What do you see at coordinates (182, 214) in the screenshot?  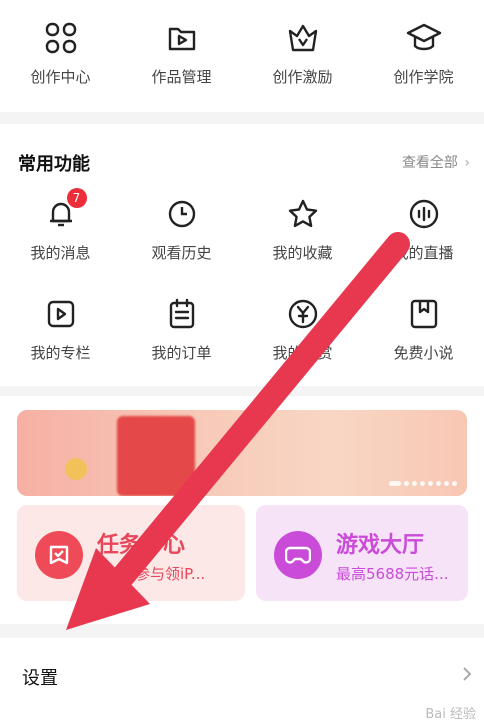 I see `clock-icon` at bounding box center [182, 214].